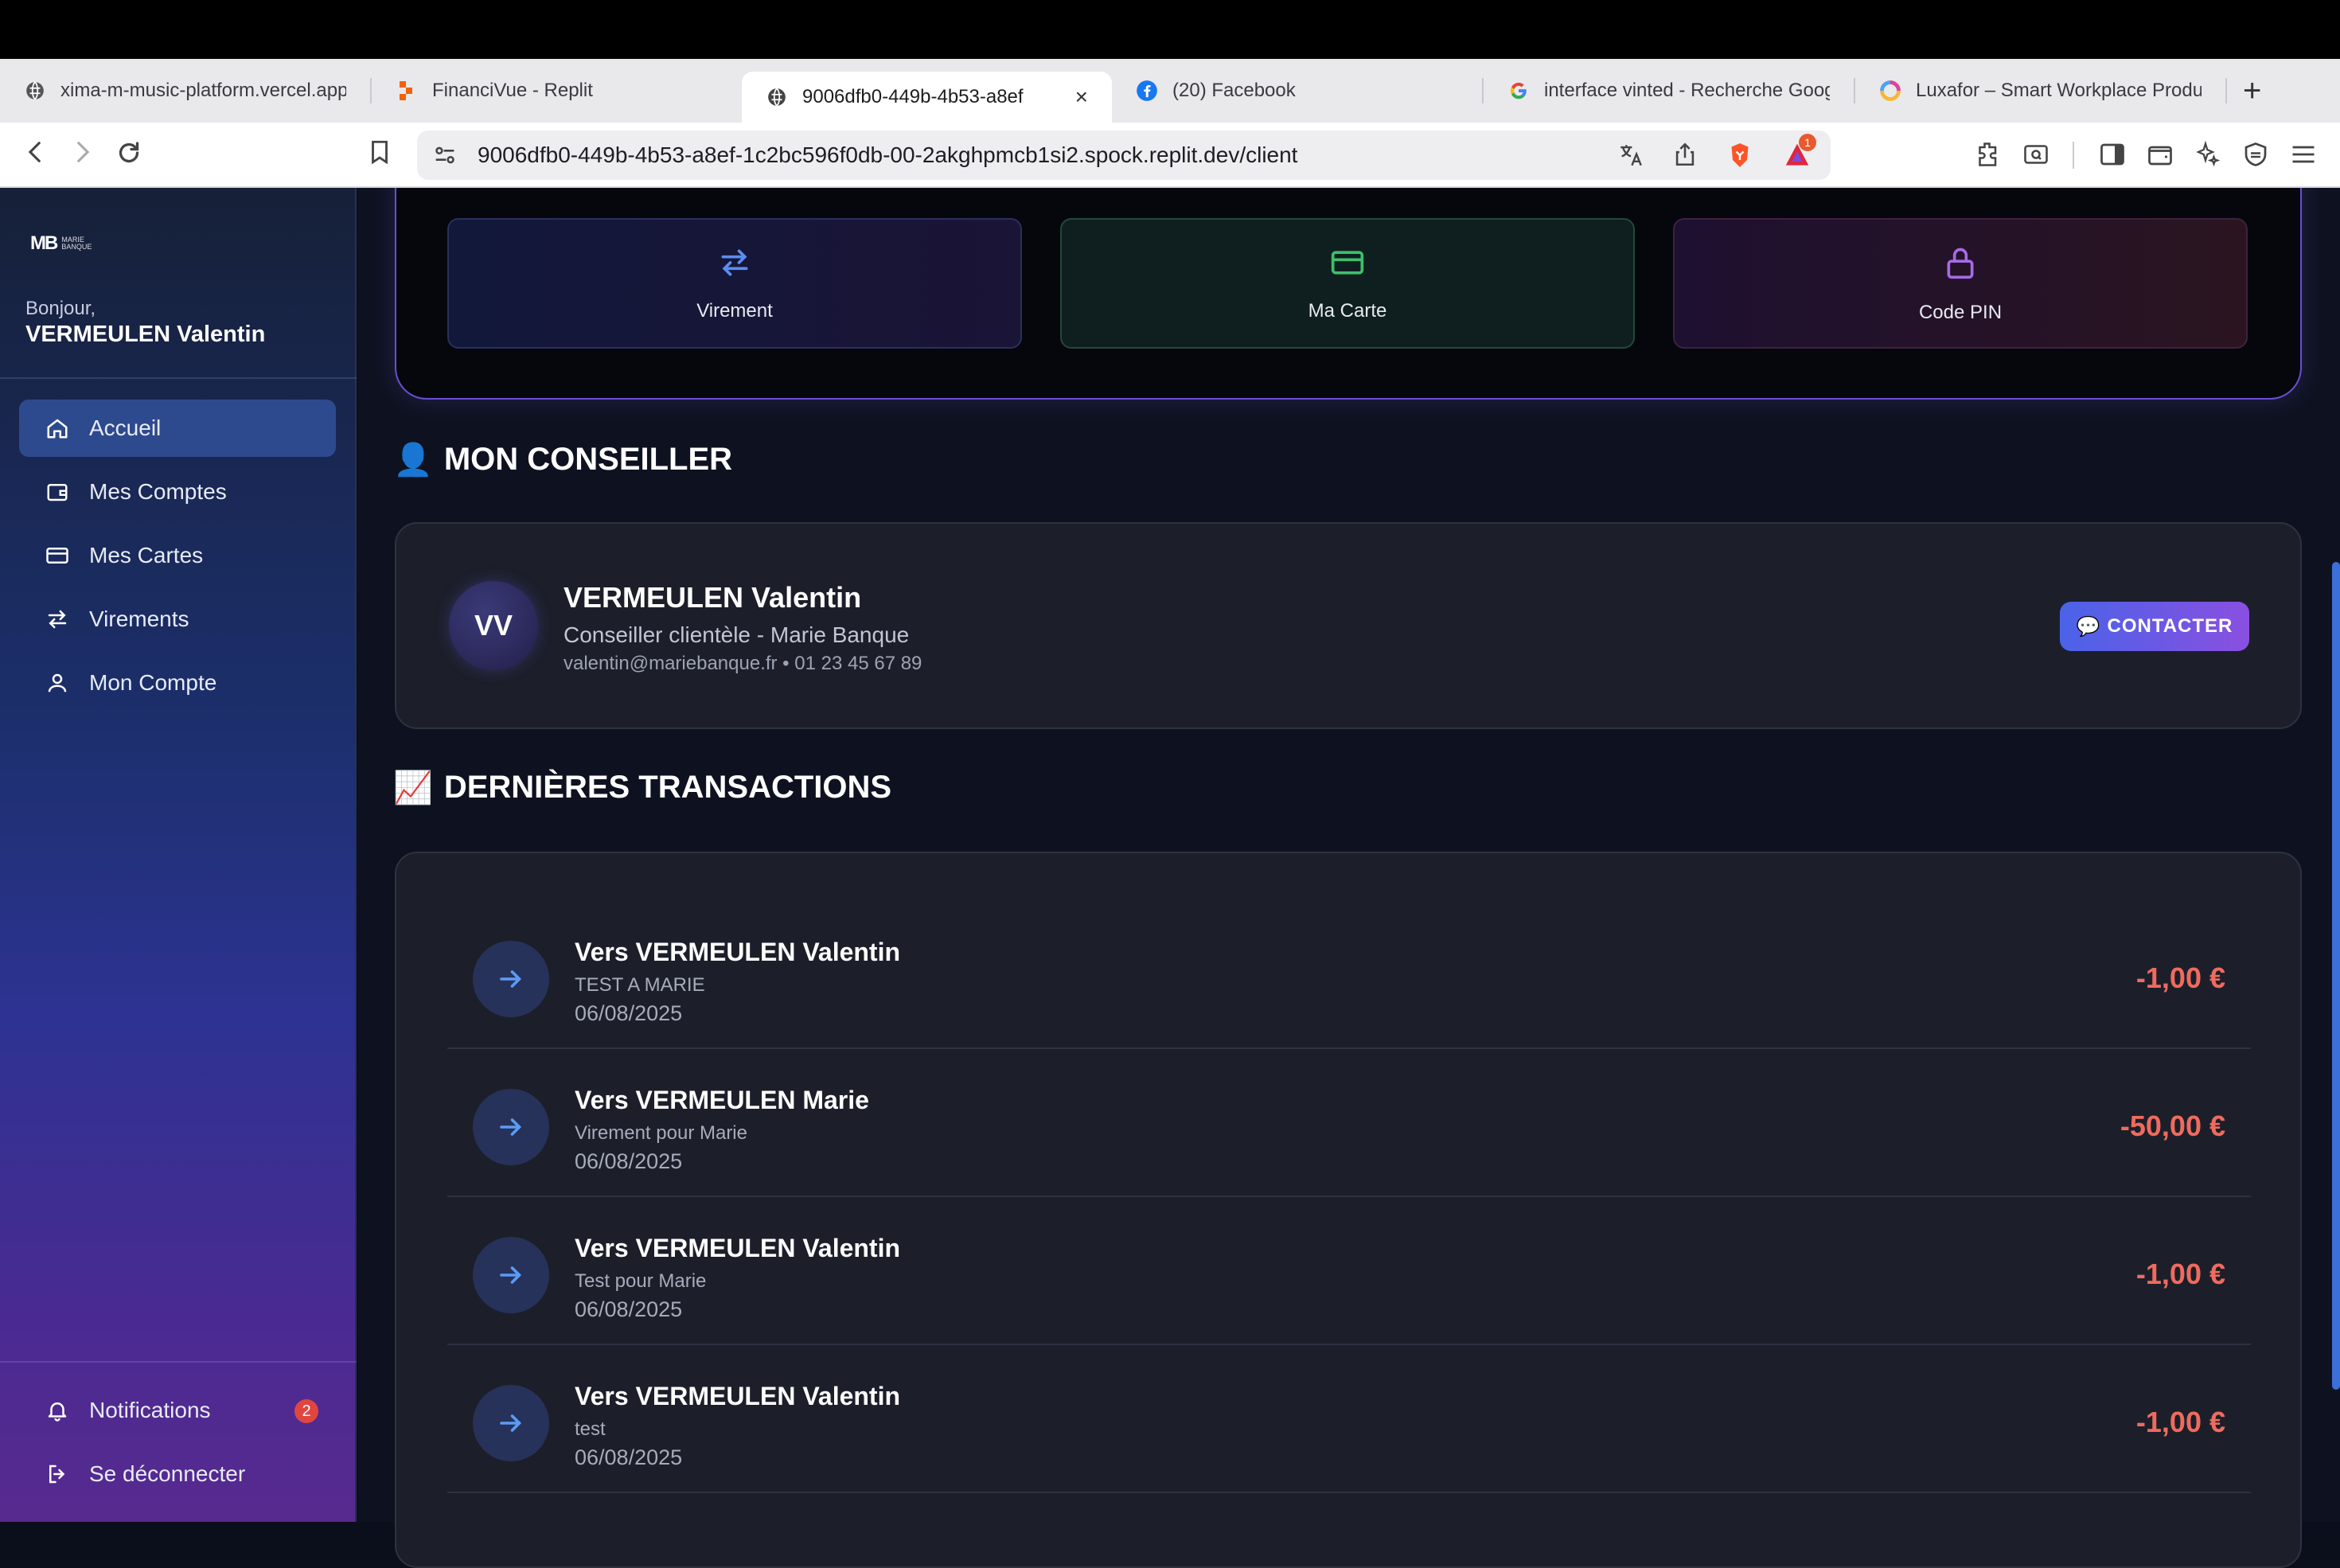 The image size is (2340, 1568). I want to click on transaction-name: Vers VERMEULEN Marie, so click(722, 1100).